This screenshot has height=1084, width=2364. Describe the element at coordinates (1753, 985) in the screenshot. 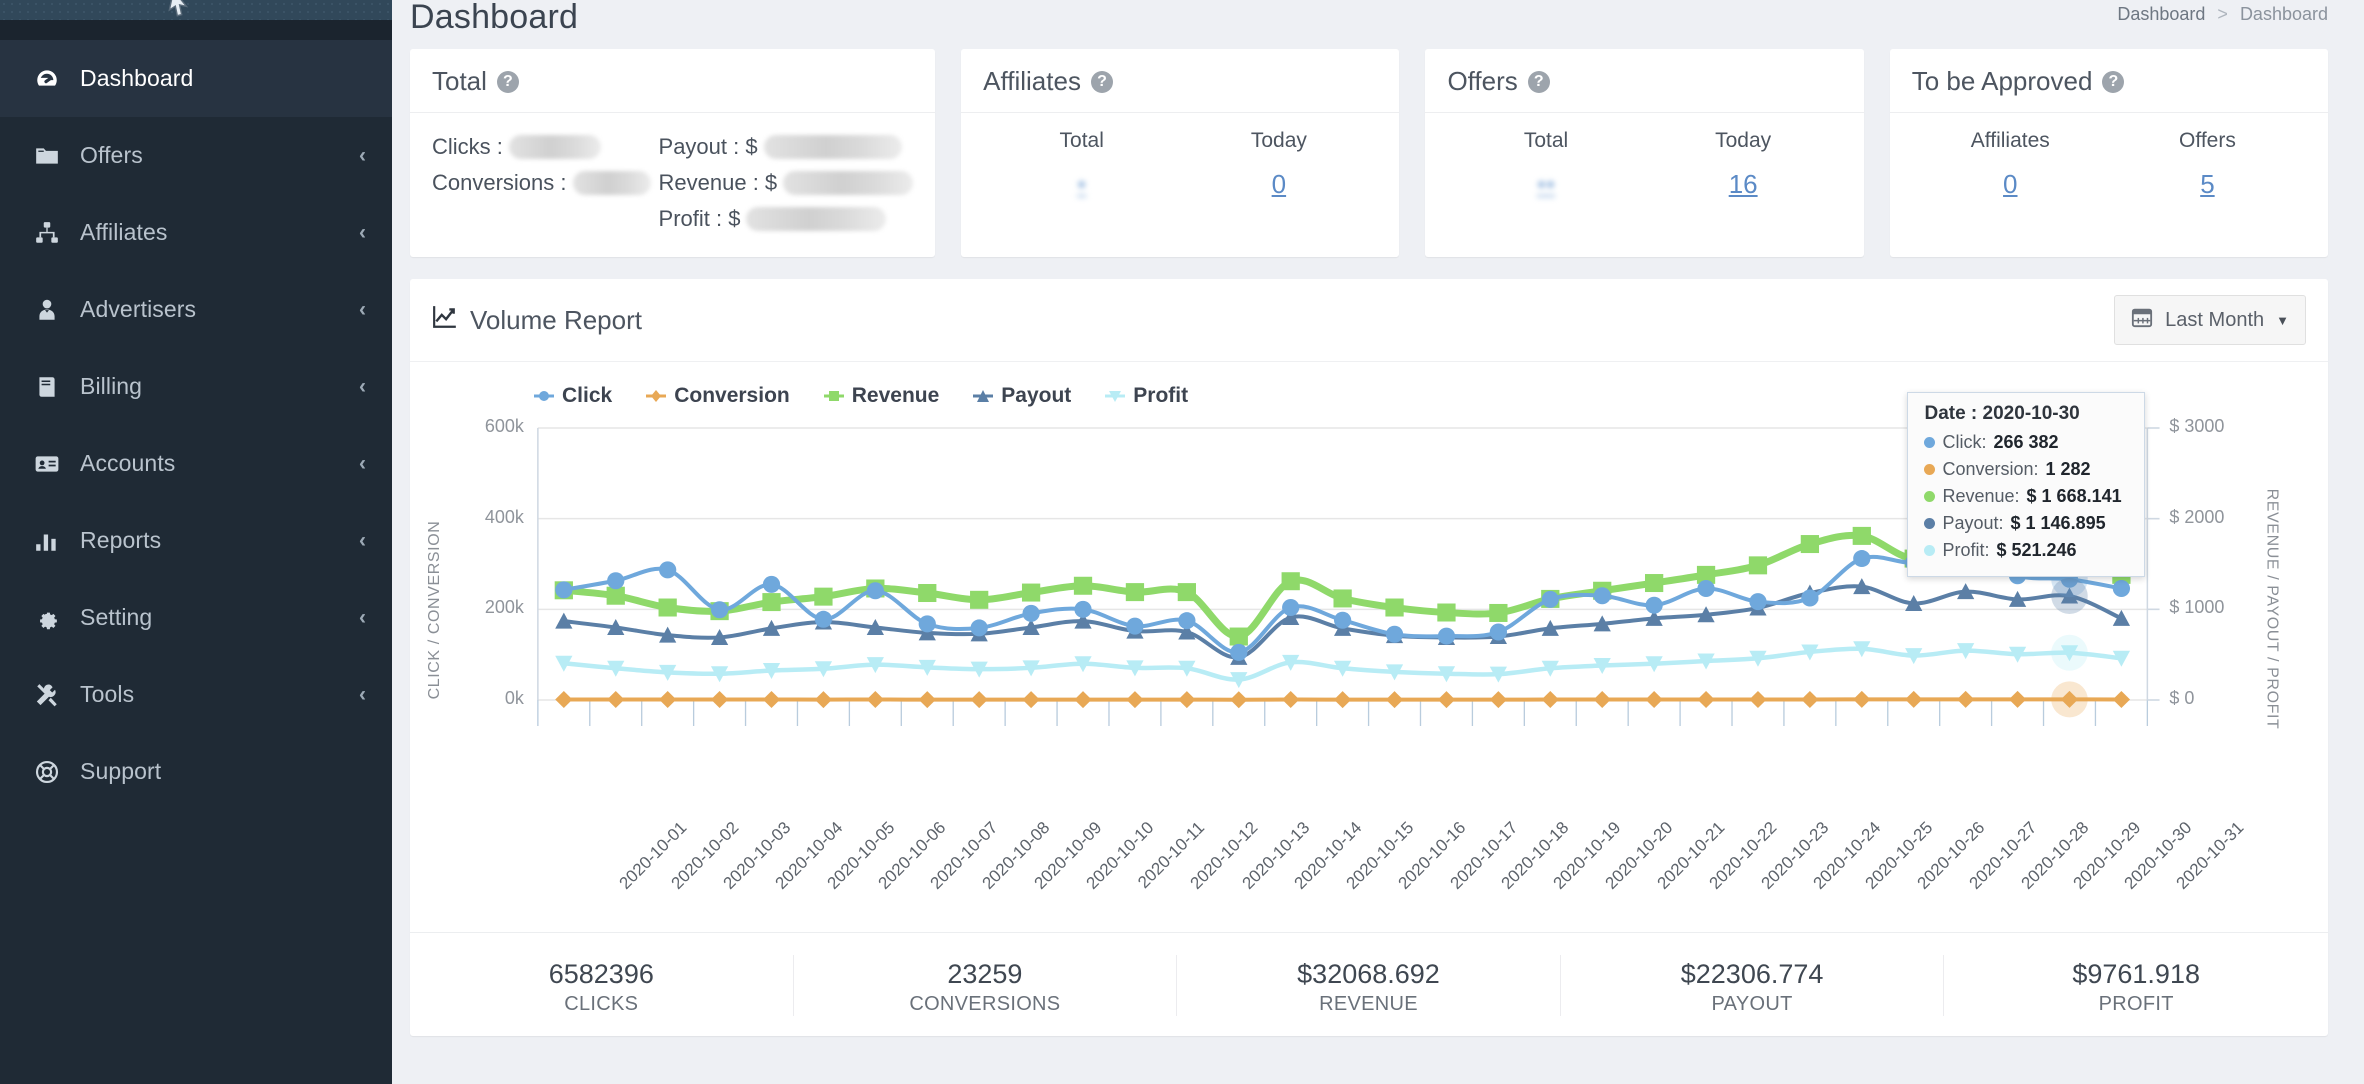

I see `summary-payout: $22306.774 PAYOUT` at that location.